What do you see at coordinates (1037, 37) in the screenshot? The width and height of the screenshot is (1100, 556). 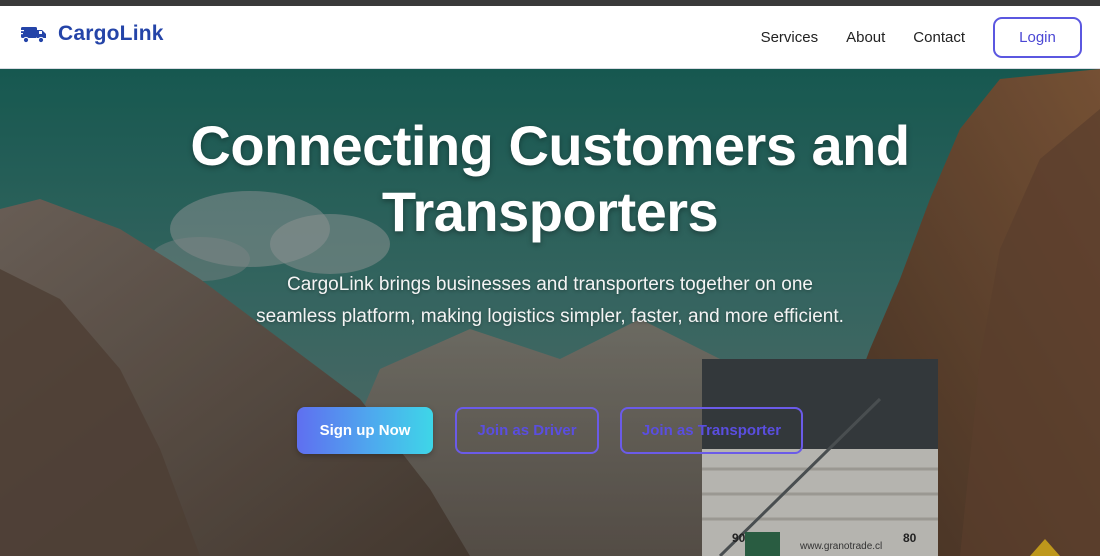 I see `login-button: Login` at bounding box center [1037, 37].